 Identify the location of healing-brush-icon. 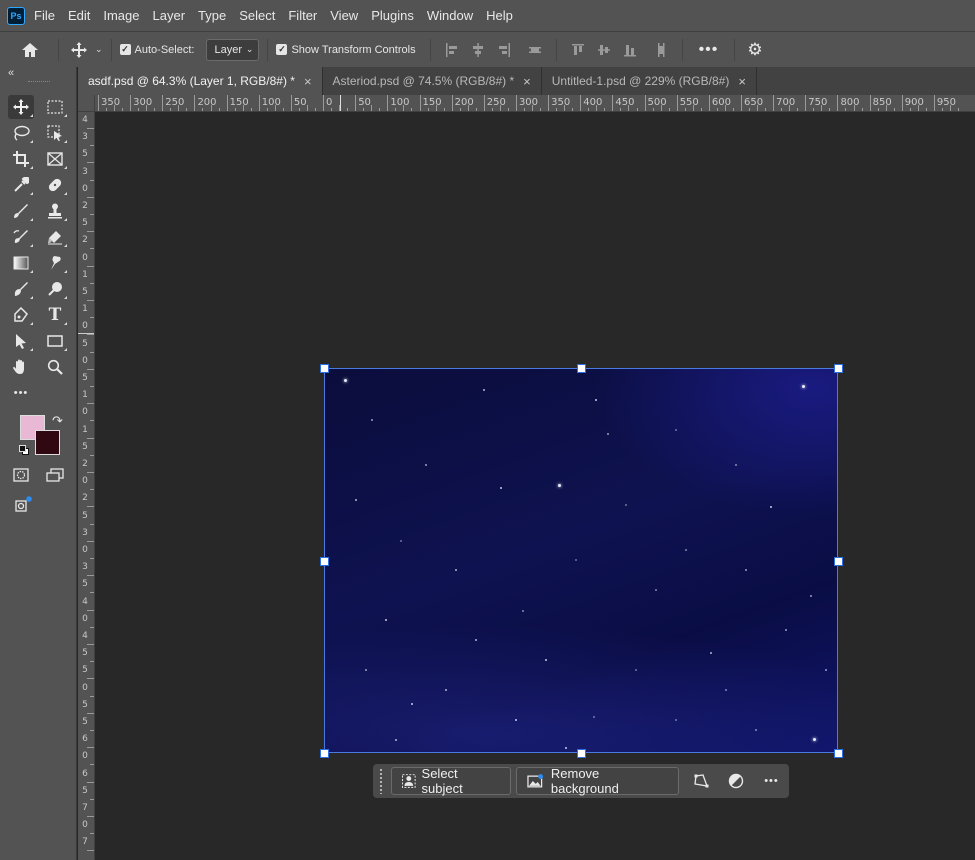
(55, 185).